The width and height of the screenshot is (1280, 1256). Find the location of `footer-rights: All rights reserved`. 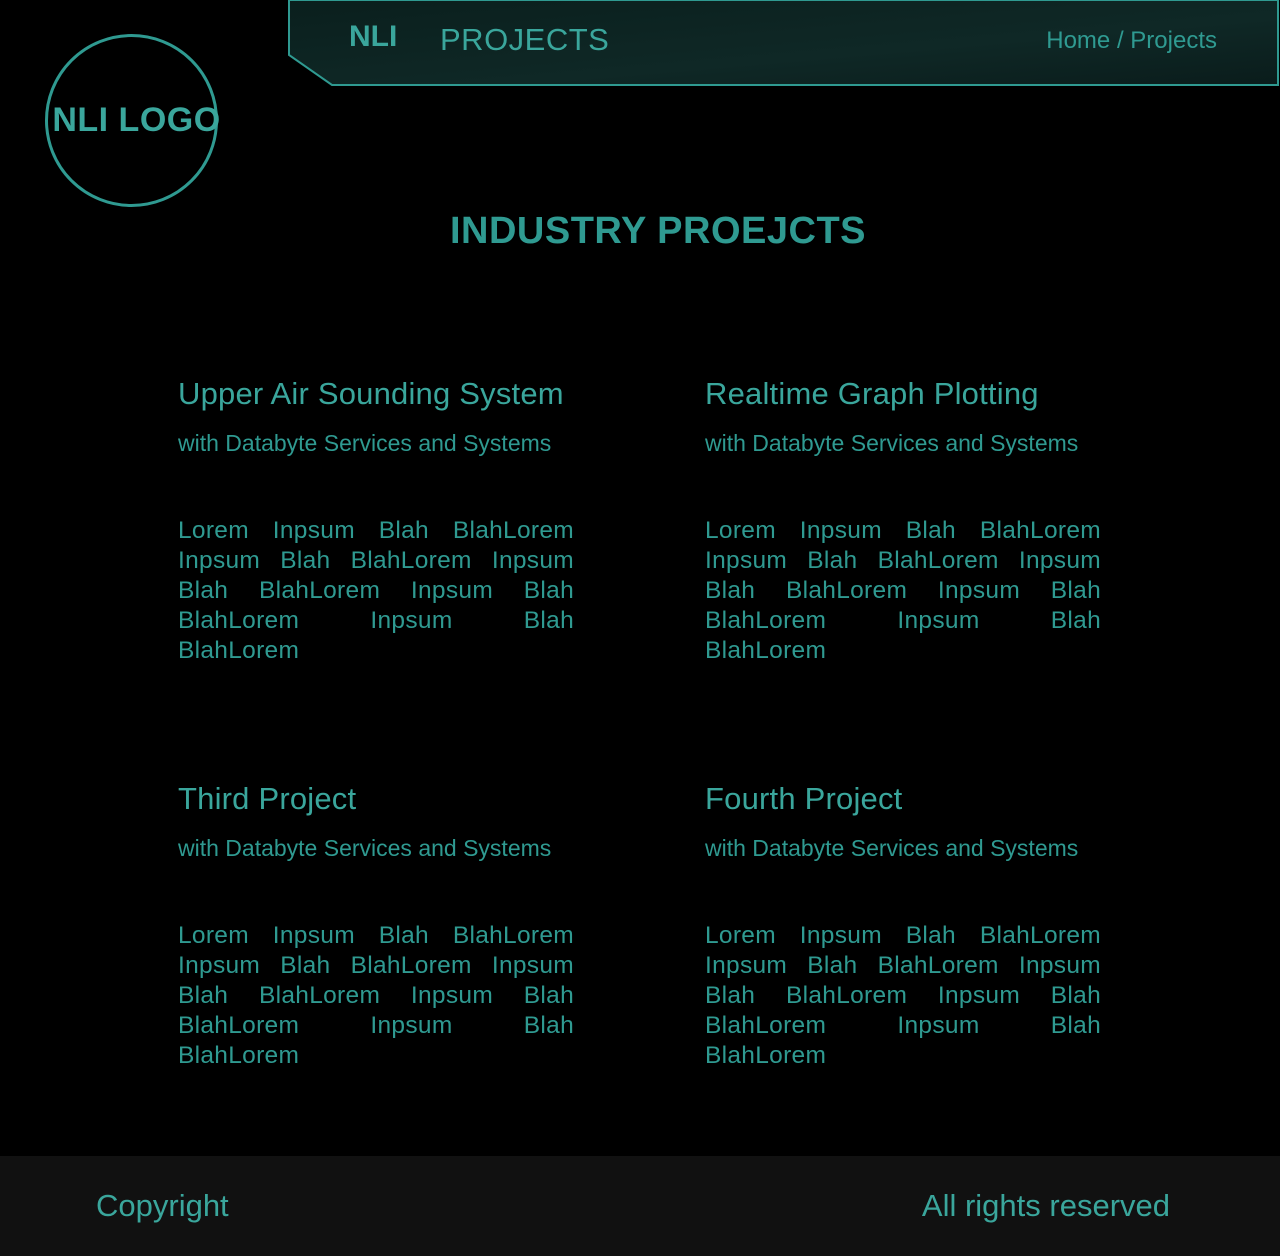

footer-rights: All rights reserved is located at coordinates (1045, 1205).